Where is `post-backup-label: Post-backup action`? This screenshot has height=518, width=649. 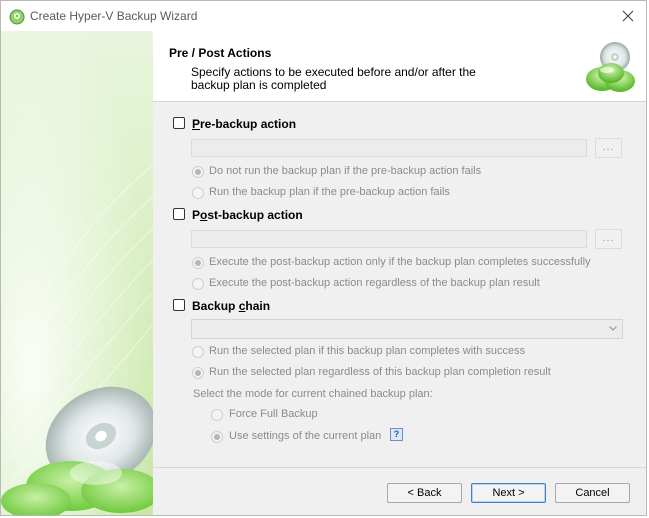
post-backup-label: Post-backup action is located at coordinates (247, 215).